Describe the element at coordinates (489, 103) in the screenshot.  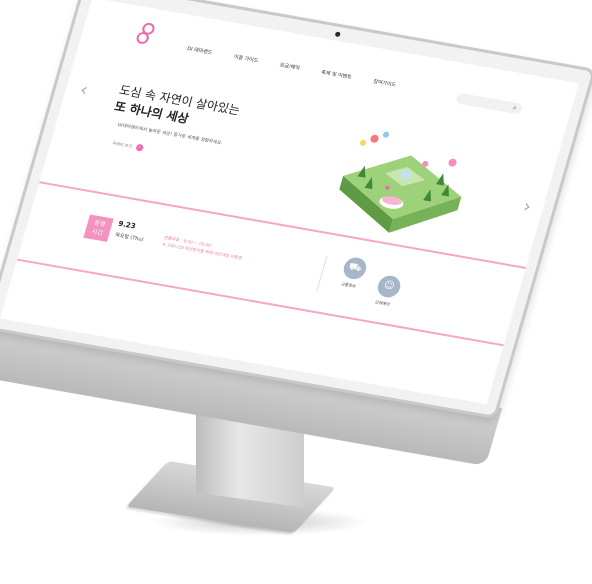
I see `search-input: ⌕` at that location.